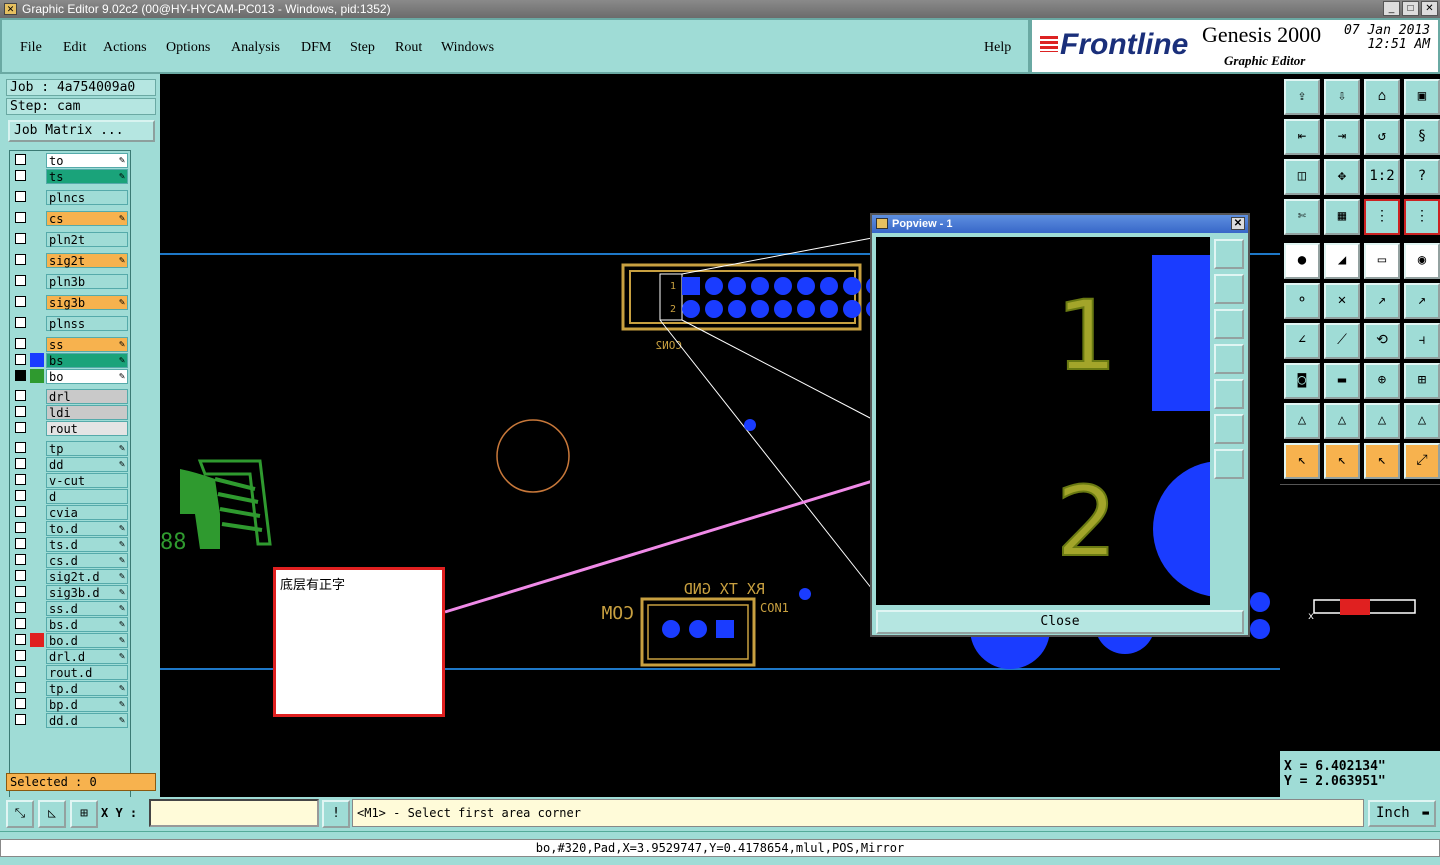  I want to click on layer-row-rout: rout, so click(70, 428).